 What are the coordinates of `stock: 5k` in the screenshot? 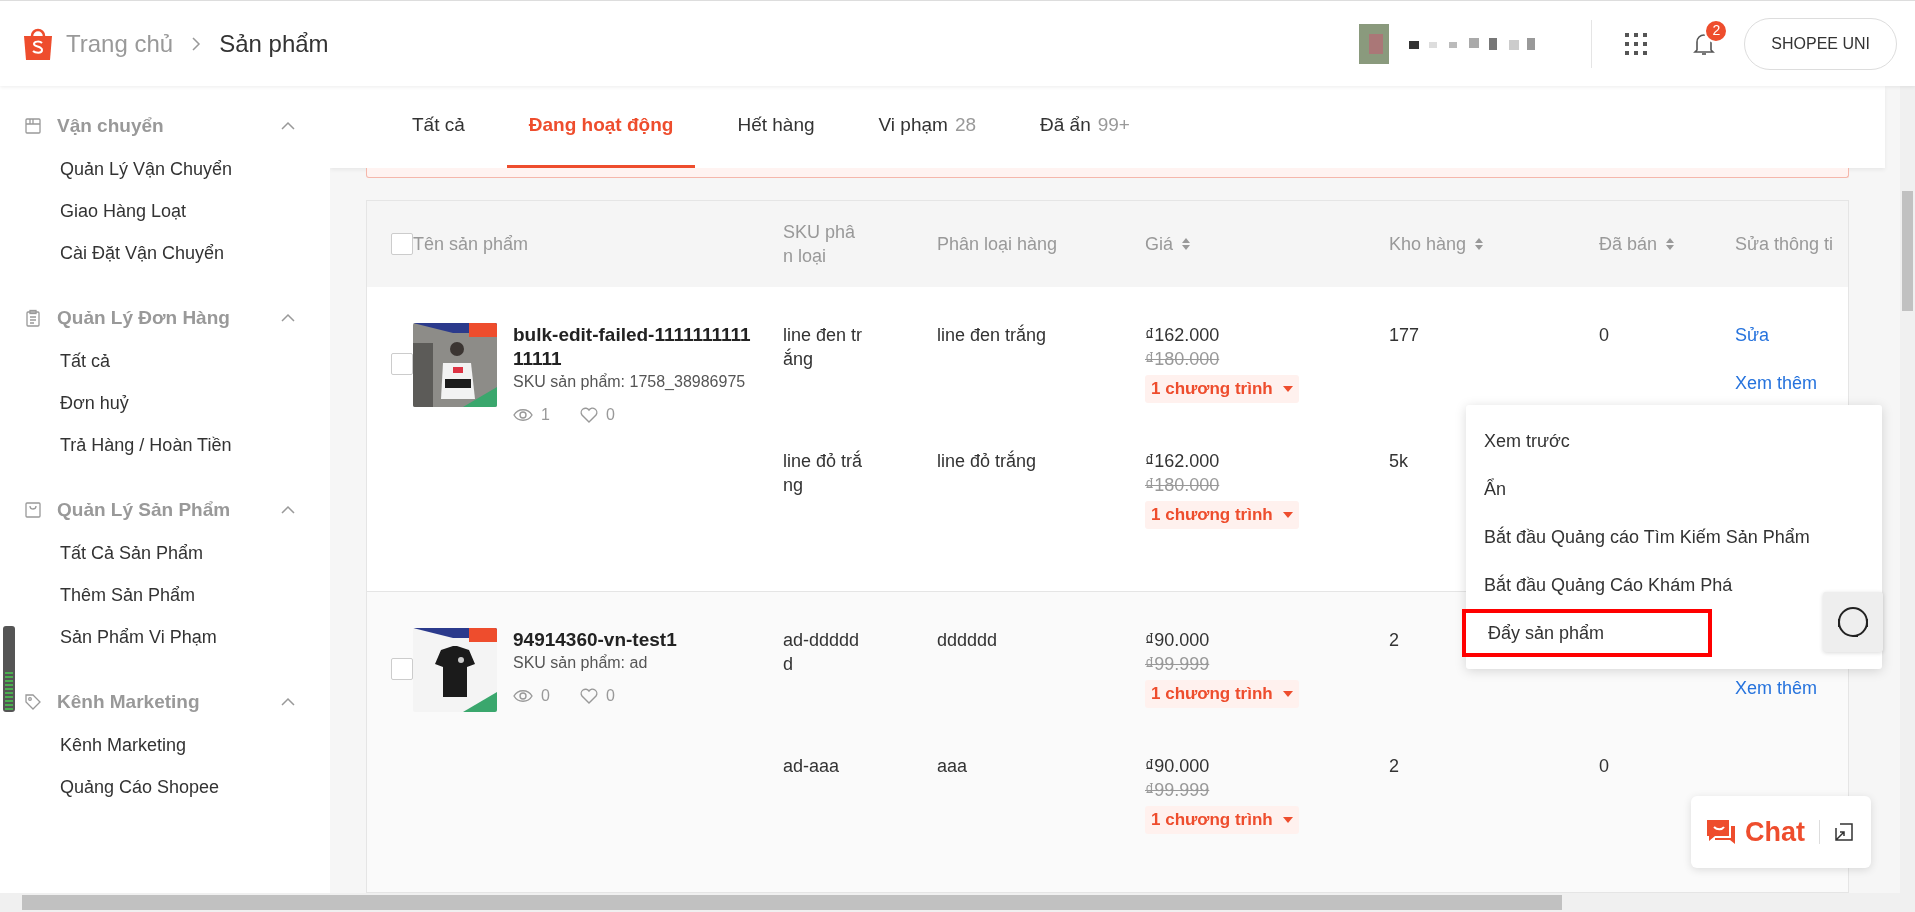 It's located at (1398, 461).